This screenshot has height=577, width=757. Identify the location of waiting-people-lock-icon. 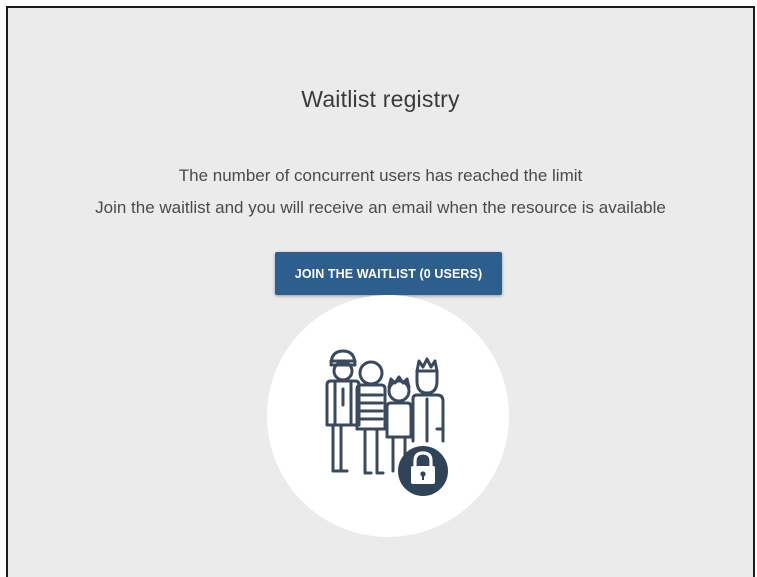
(386, 422).